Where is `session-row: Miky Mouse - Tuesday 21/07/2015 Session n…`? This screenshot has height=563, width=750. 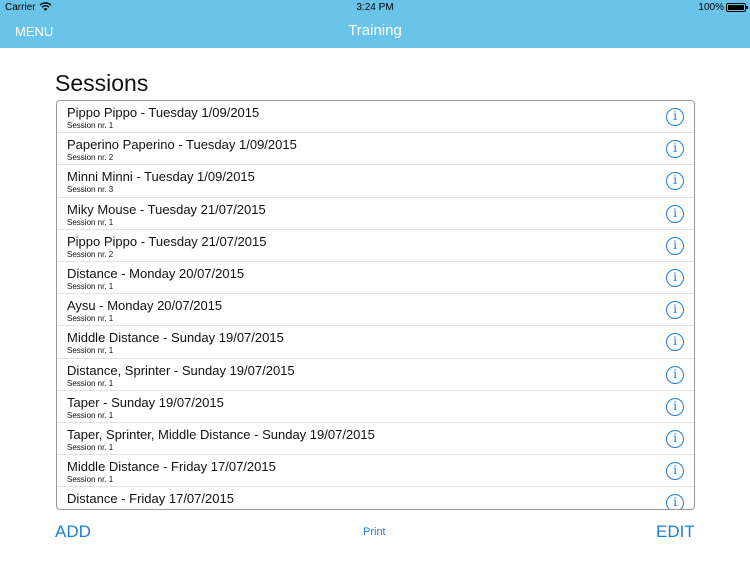
session-row: Miky Mouse - Tuesday 21/07/2015 Session n… is located at coordinates (375, 214).